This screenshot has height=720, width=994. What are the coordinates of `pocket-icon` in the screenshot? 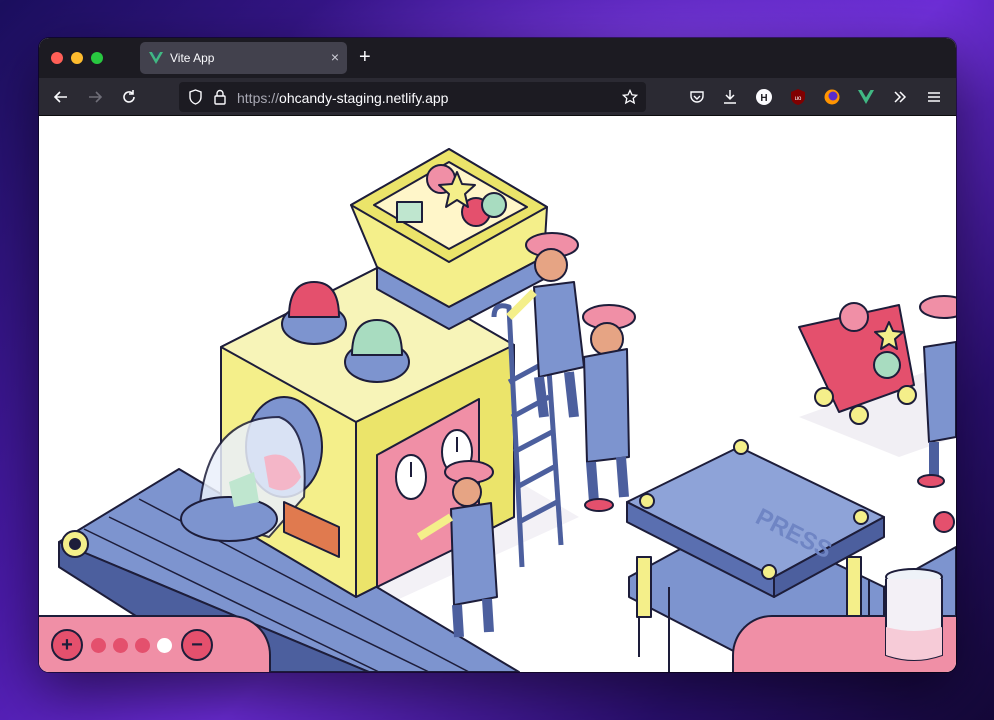 It's located at (697, 97).